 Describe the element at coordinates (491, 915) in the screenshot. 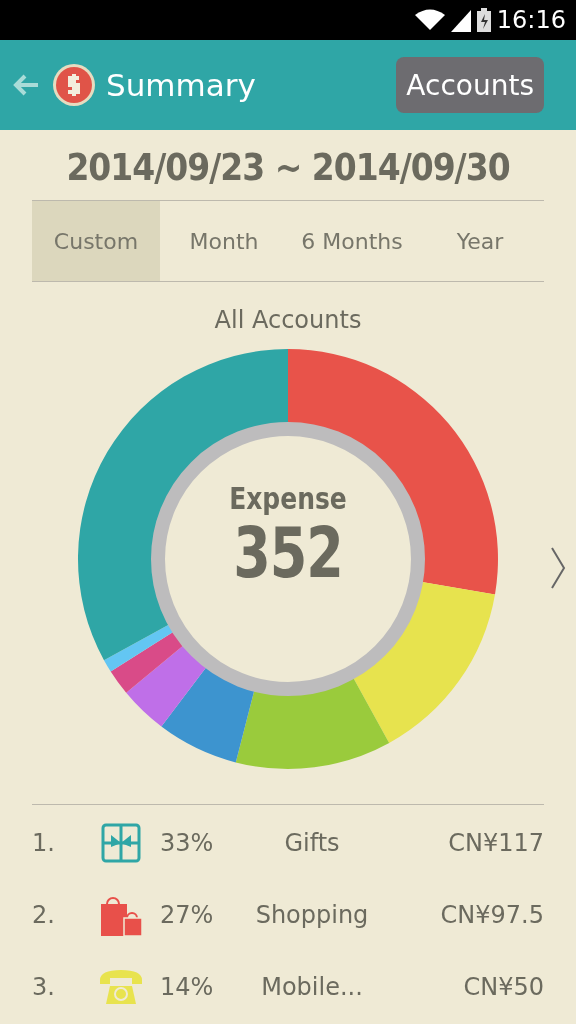

I see `amount-value: CN¥97.5` at that location.